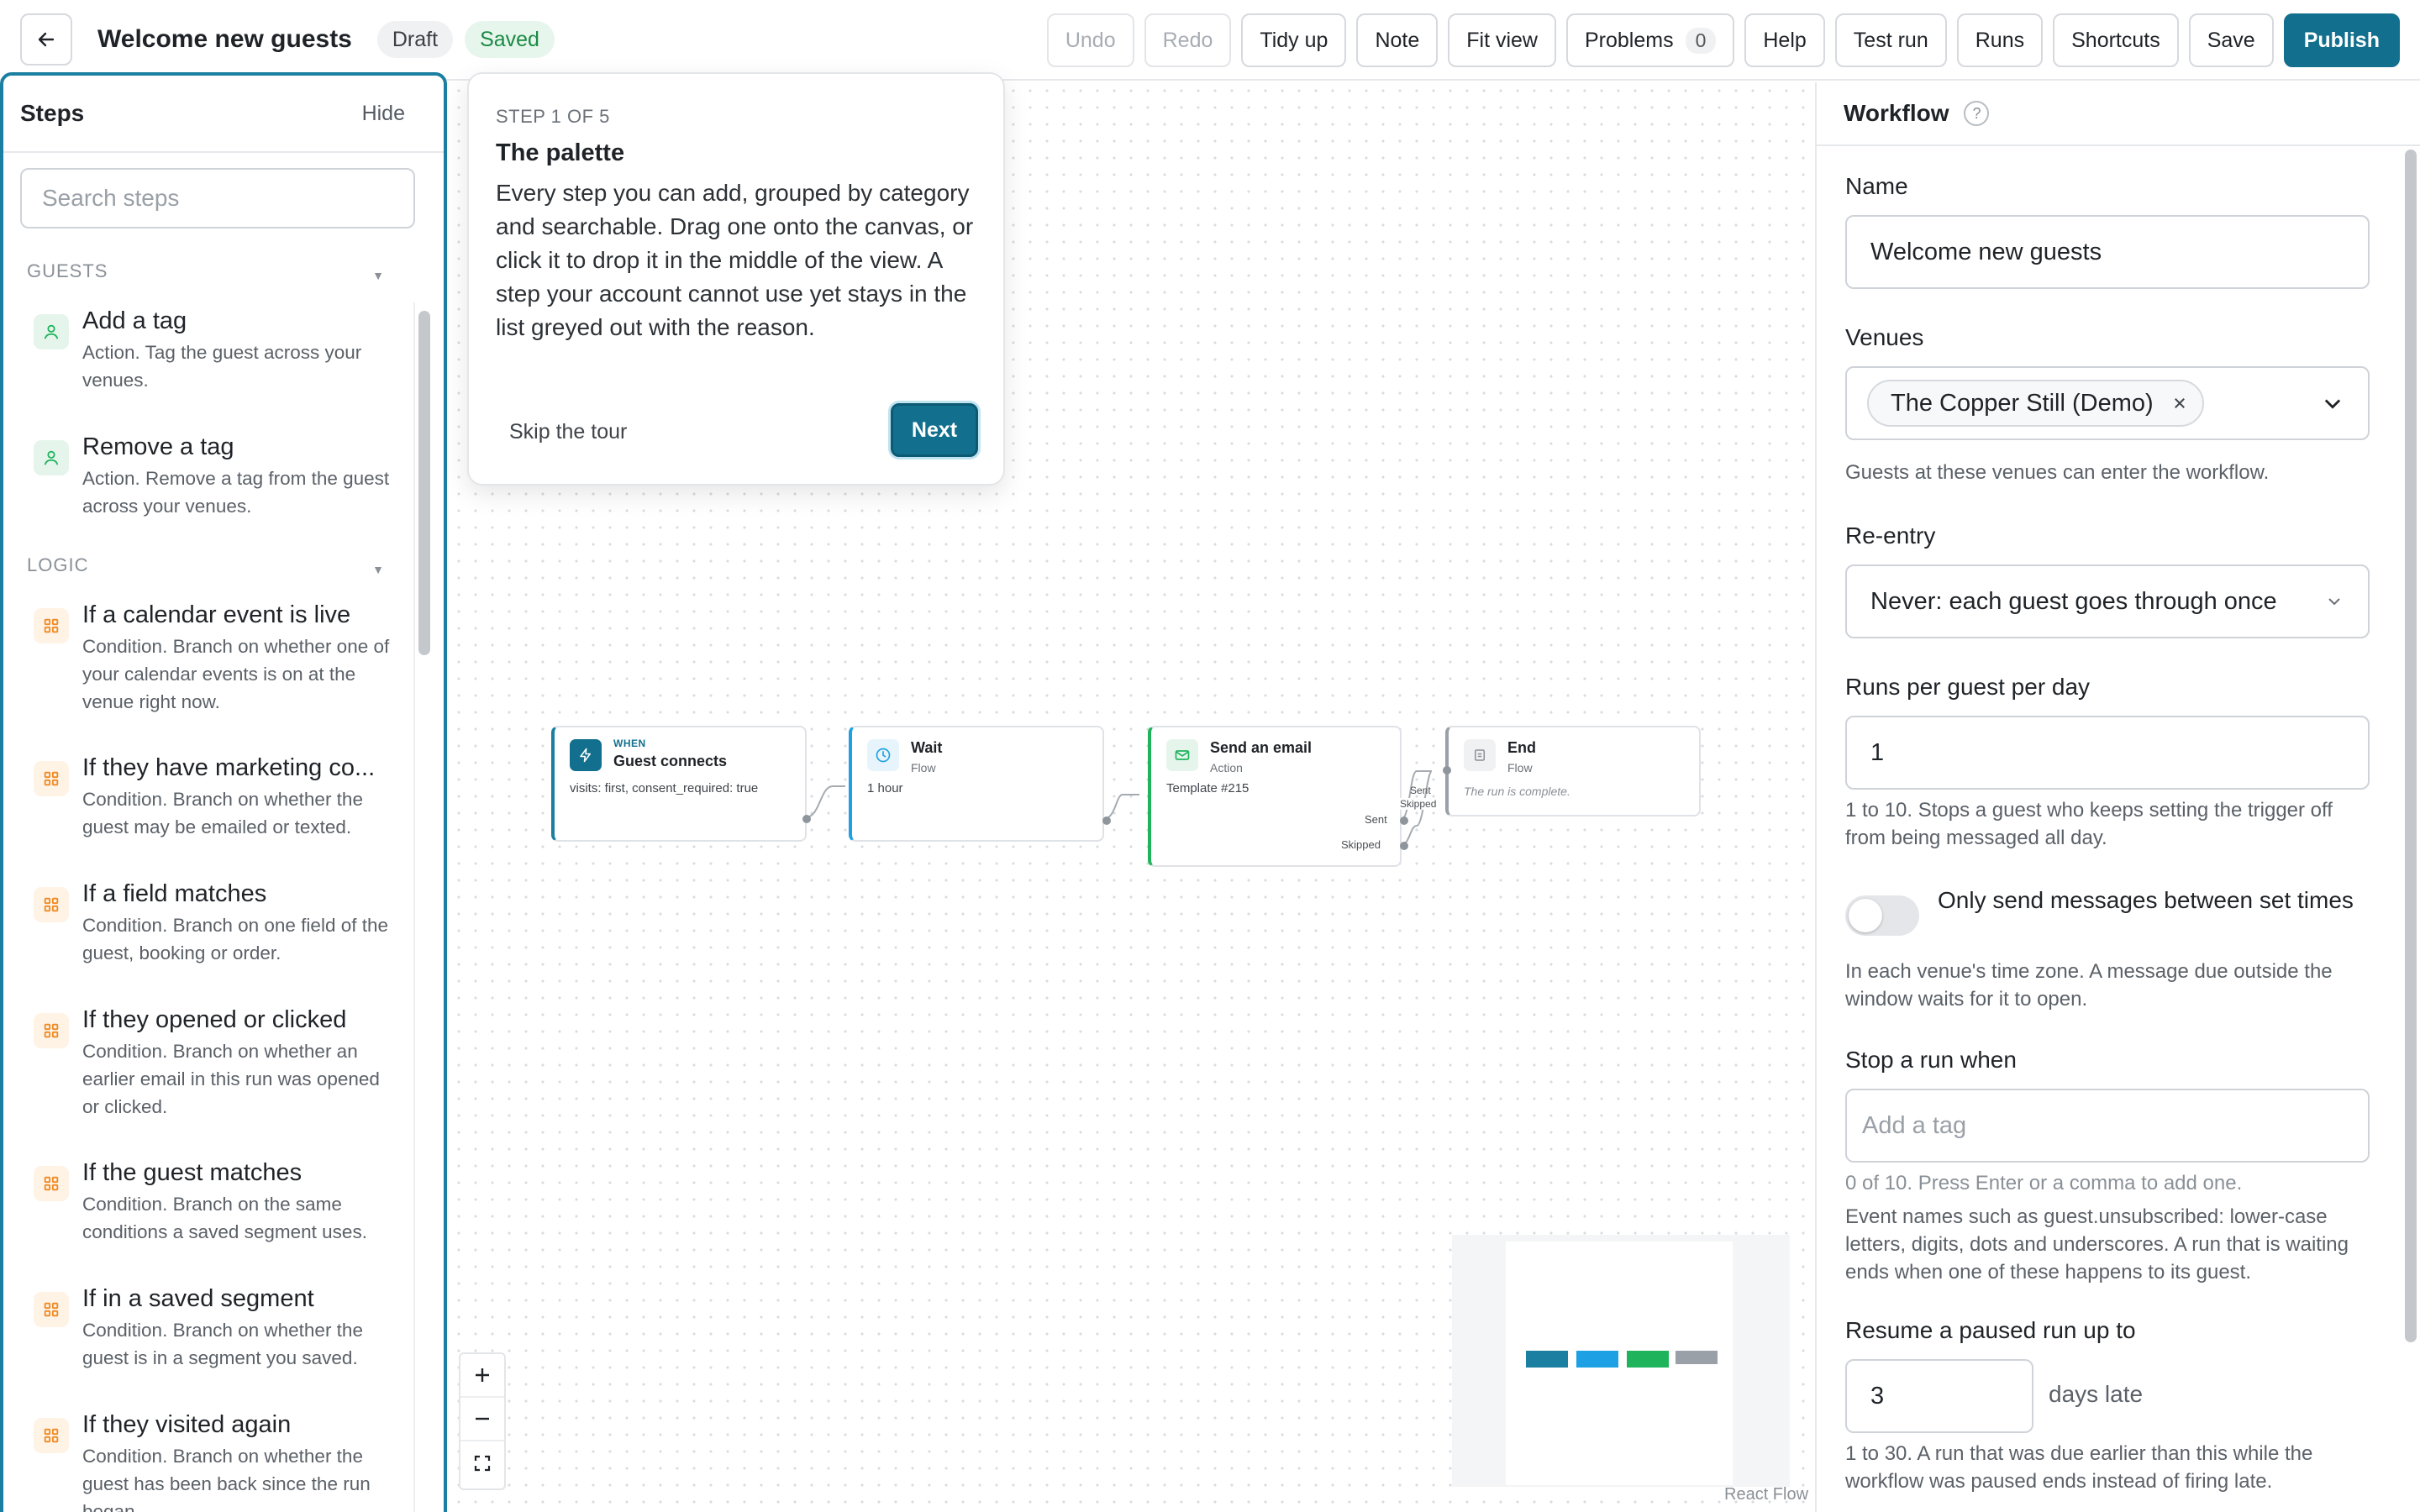 The height and width of the screenshot is (1512, 2420). What do you see at coordinates (664, 788) in the screenshot?
I see `trigger-detail: visits: first, consent_required: true` at bounding box center [664, 788].